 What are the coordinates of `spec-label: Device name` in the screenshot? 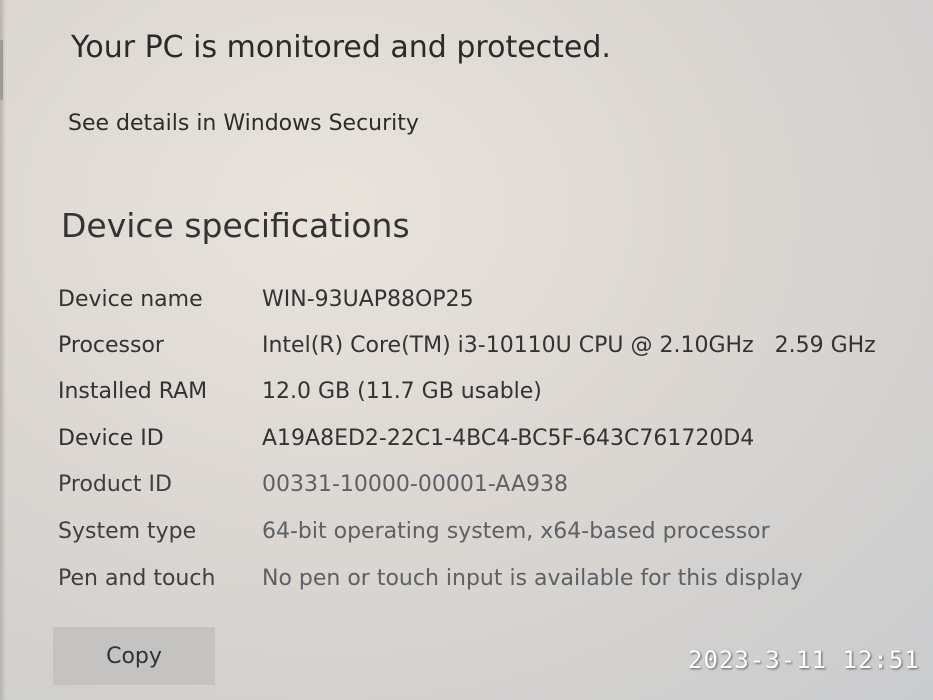 It's located at (130, 299).